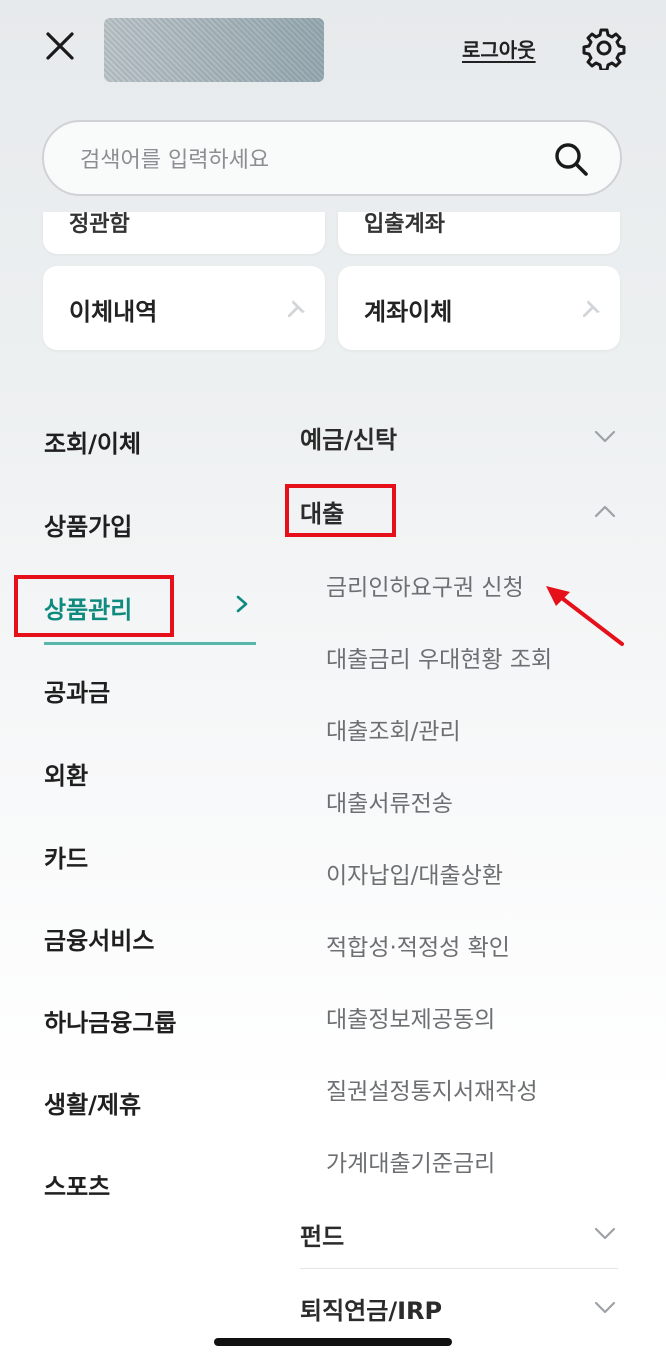 This screenshot has height=1356, width=666. I want to click on loan-item-pledge-notice: 질권설정통지서재작성, so click(432, 1089).